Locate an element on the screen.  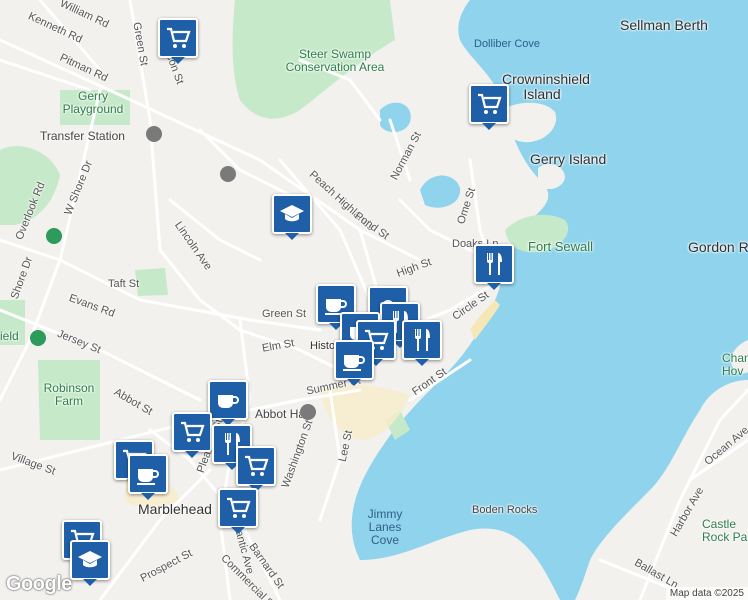
label-jimmy-lanes-cove: Jimmy Lanes Cove is located at coordinates (385, 527).